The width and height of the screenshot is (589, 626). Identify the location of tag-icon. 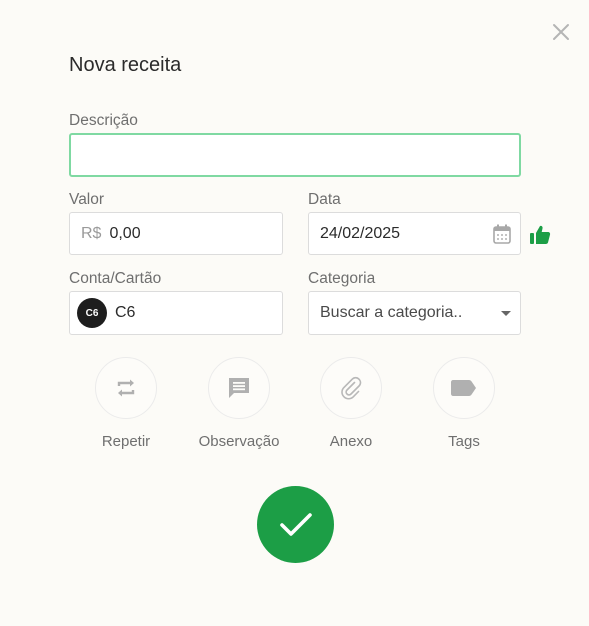
(463, 388).